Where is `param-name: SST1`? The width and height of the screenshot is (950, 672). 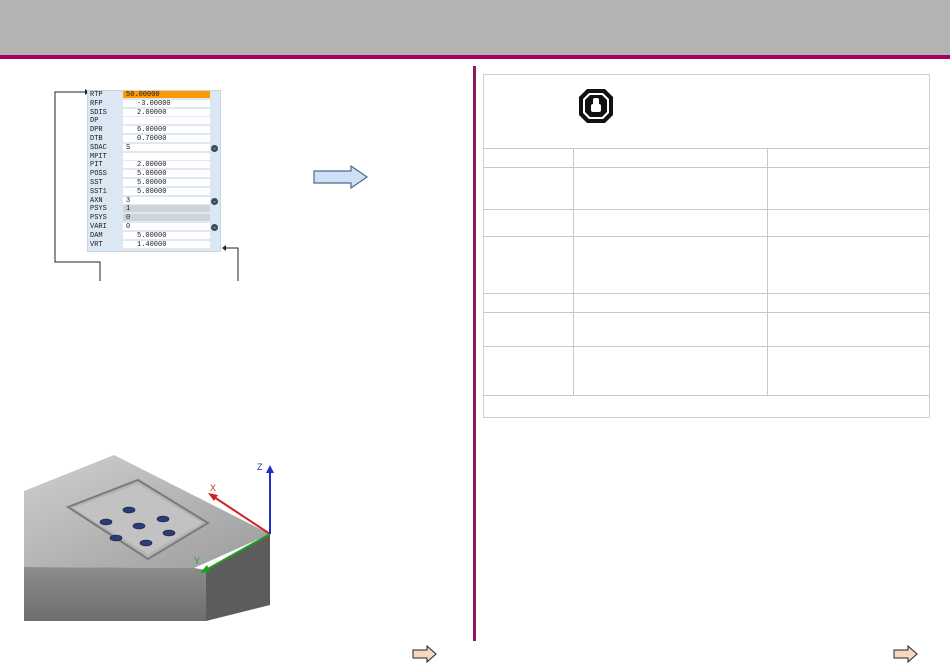
param-name: SST1 is located at coordinates (98, 191).